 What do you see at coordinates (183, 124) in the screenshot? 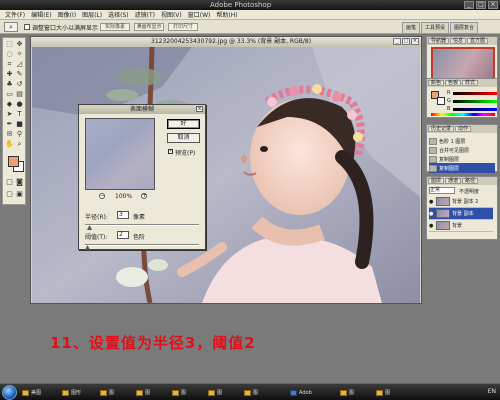
I see `ok-button: 好` at bounding box center [183, 124].